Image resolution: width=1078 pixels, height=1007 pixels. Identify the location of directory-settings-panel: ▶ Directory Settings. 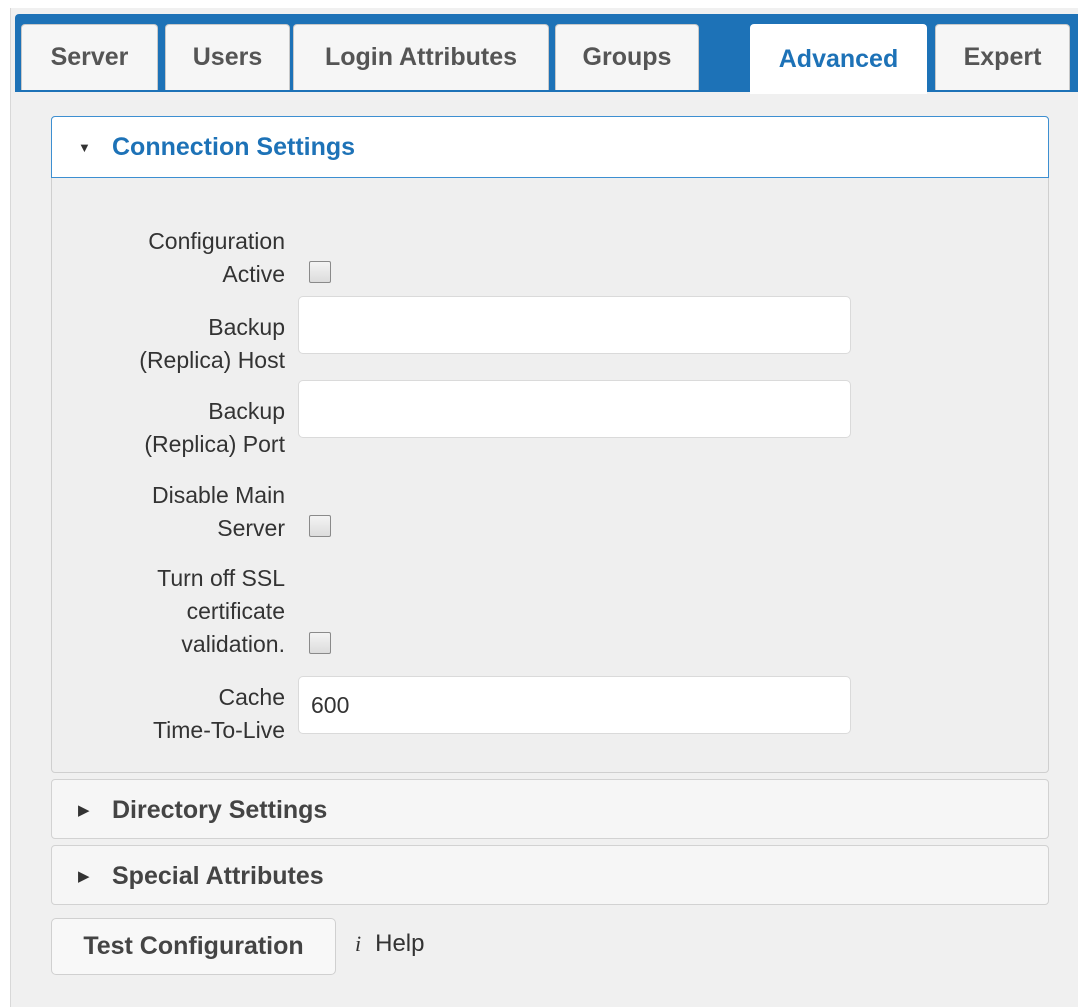
(550, 809).